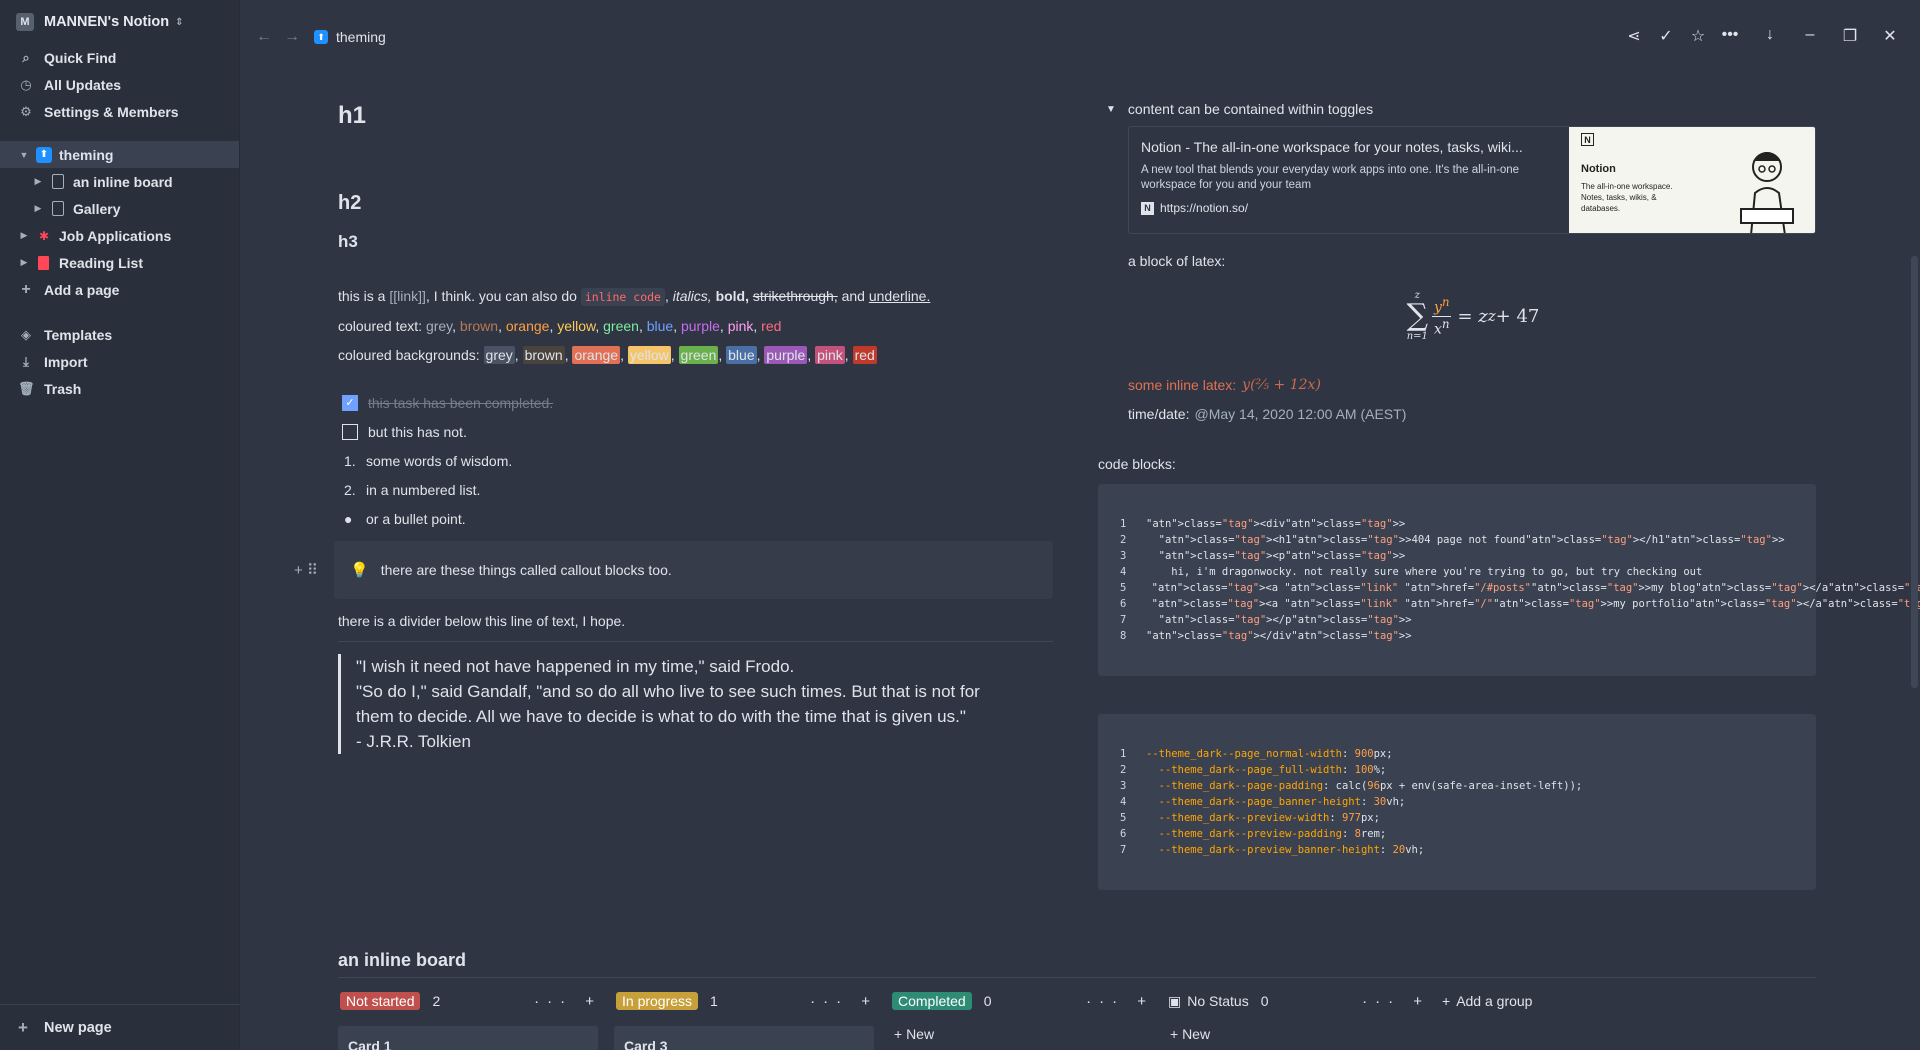 The height and width of the screenshot is (1050, 1920). Describe the element at coordinates (1473, 261) in the screenshot. I see `latex-label: a block of latex:` at that location.